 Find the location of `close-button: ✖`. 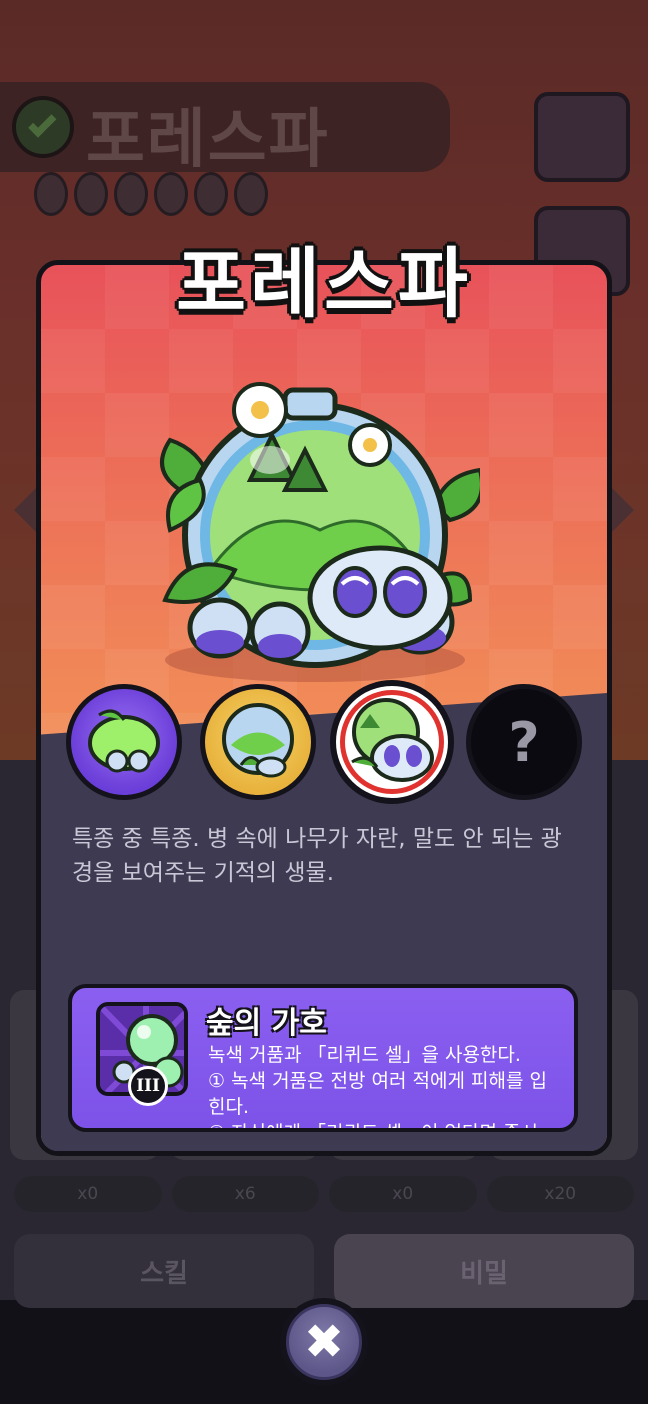

close-button: ✖ is located at coordinates (324, 1342).